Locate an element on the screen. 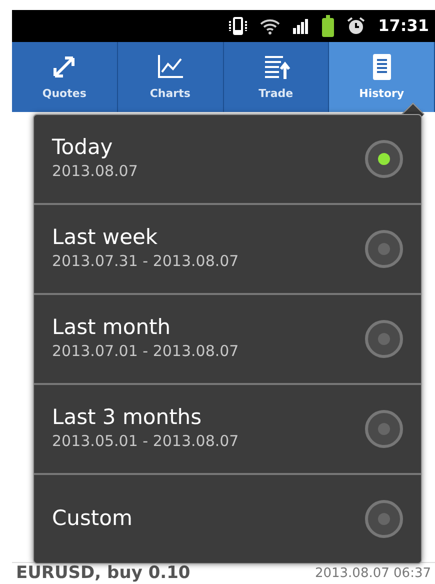 This screenshot has height=584, width=435. option-label: Today is located at coordinates (83, 147).